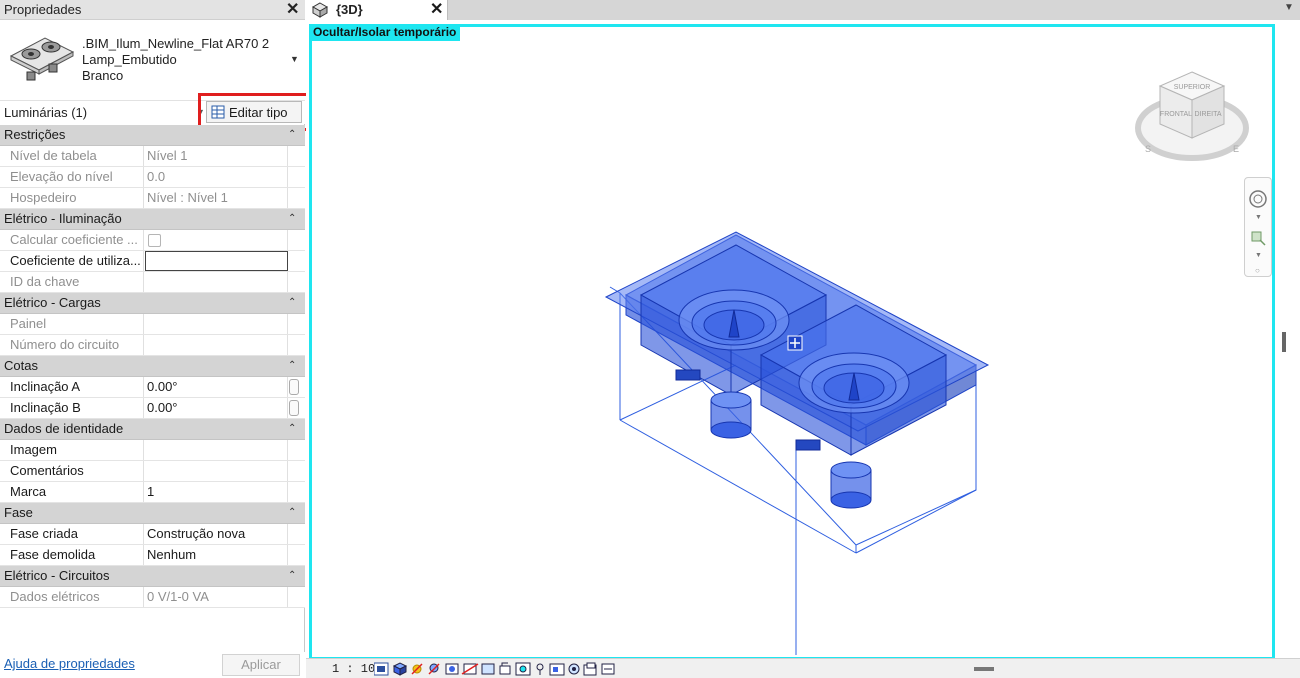 This screenshot has height=678, width=1300. I want to click on property-row: Elevação do nível 0.0, so click(152, 177).